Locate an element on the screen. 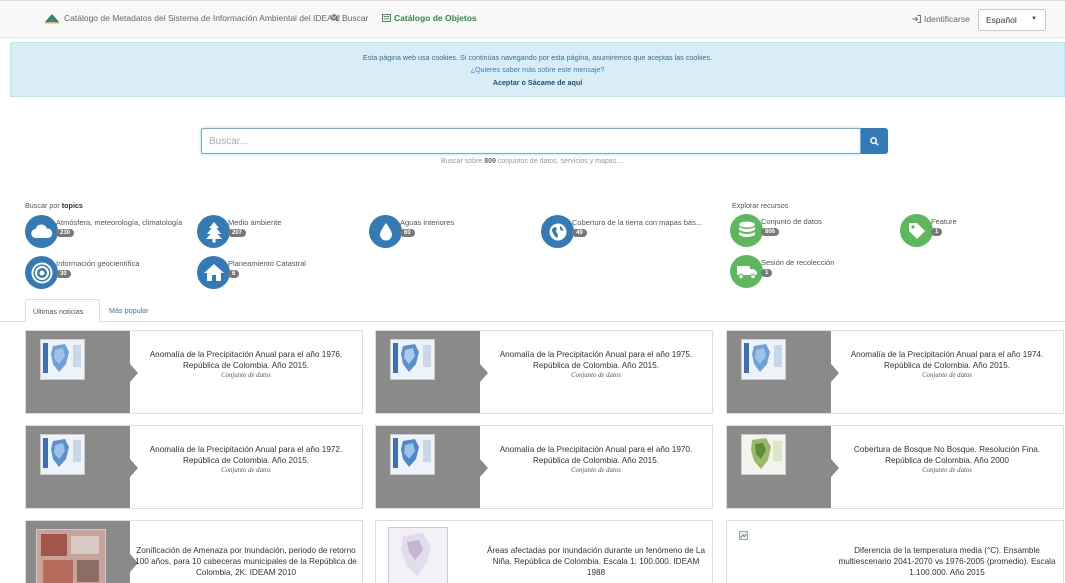 The width and height of the screenshot is (1065, 583). login-link: Identificarse is located at coordinates (941, 19).